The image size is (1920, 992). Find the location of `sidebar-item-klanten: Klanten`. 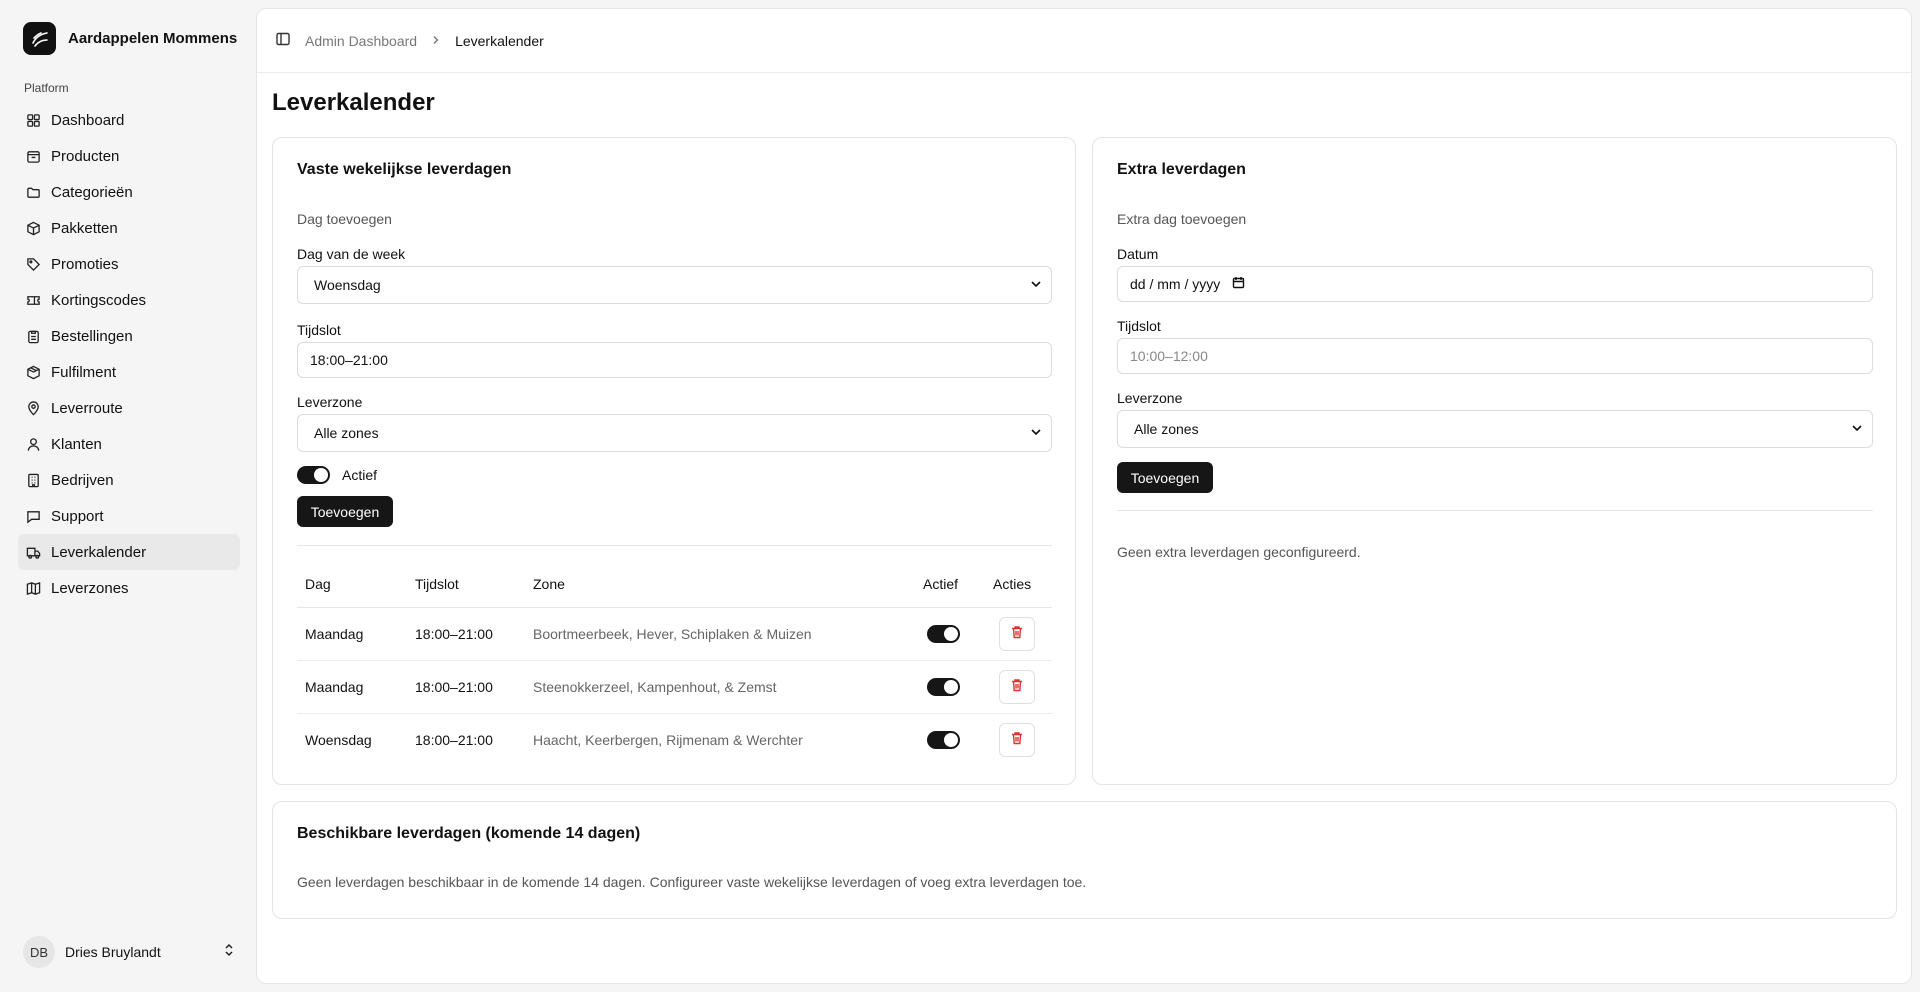

sidebar-item-klanten: Klanten is located at coordinates (129, 444).